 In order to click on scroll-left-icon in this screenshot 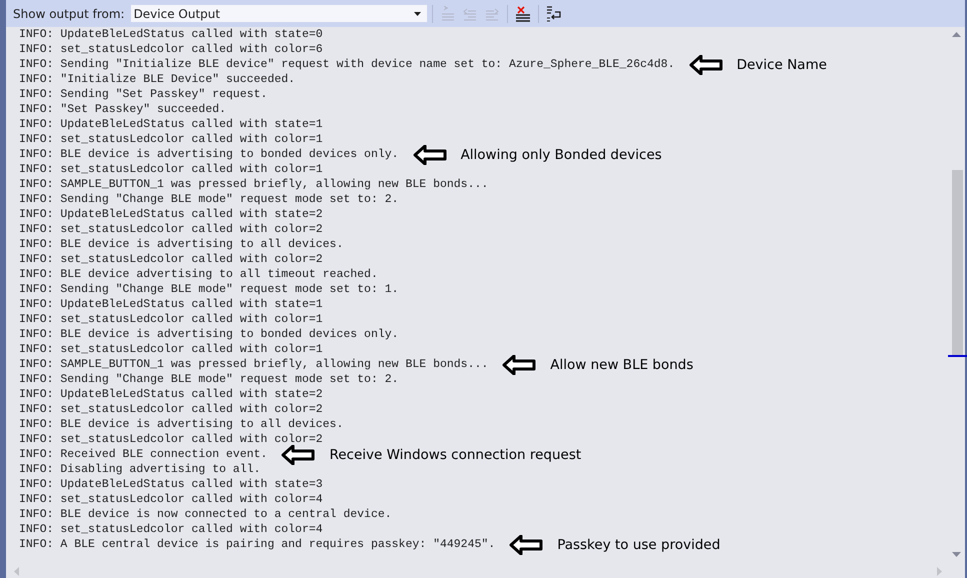, I will do `click(16, 571)`.